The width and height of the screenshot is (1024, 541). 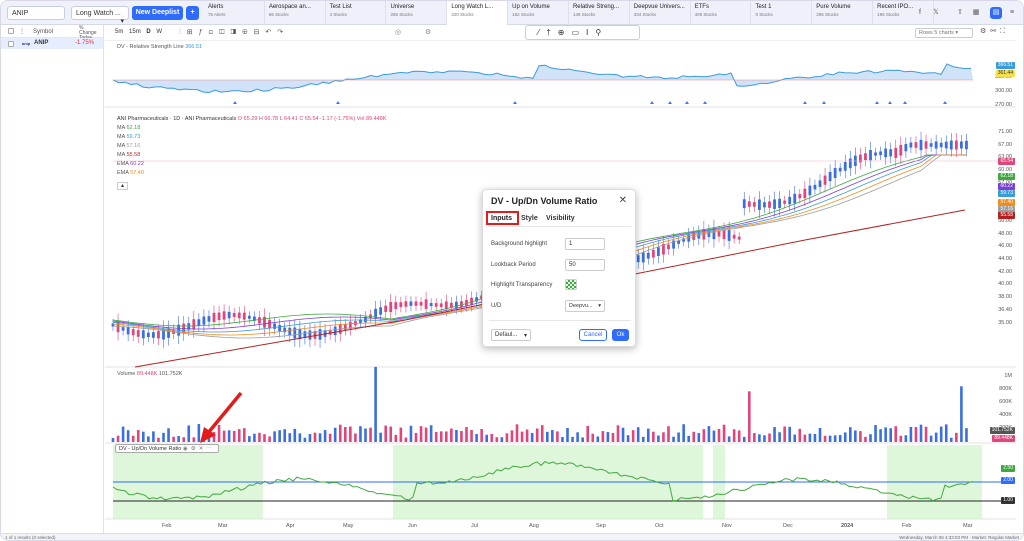 What do you see at coordinates (20, 13) in the screenshot?
I see `symbol-search-value: ANIP` at bounding box center [20, 13].